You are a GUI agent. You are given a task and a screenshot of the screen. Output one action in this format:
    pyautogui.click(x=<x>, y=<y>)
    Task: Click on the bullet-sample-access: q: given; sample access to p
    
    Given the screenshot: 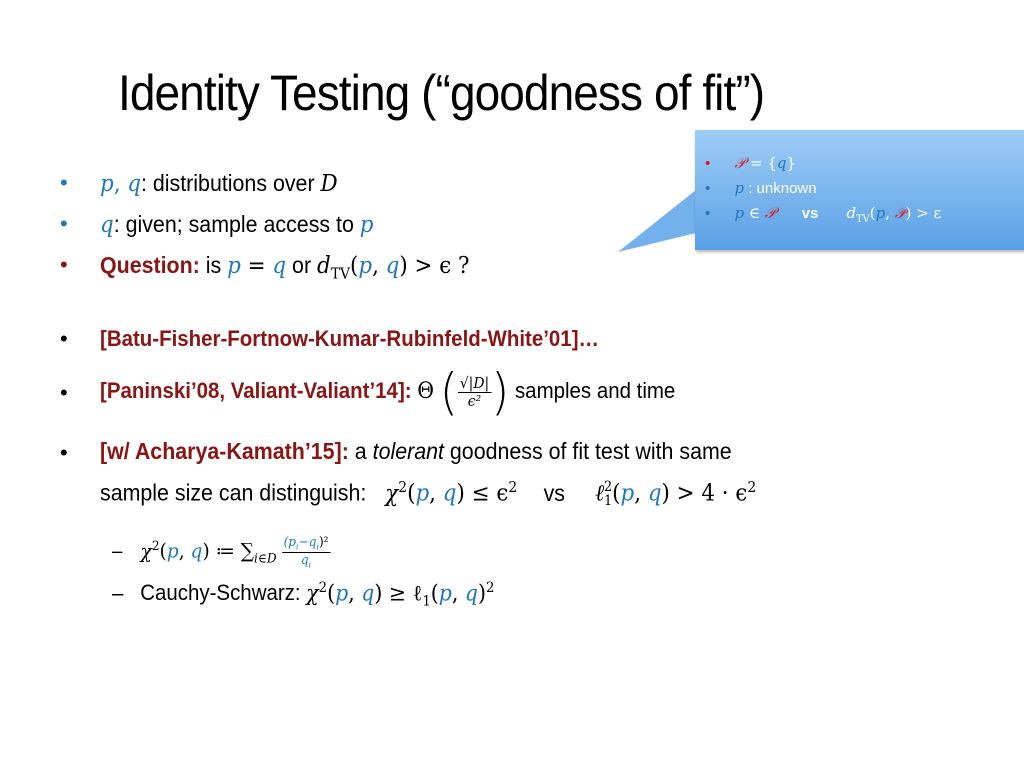 What is the action you would take?
    pyautogui.click(x=237, y=224)
    